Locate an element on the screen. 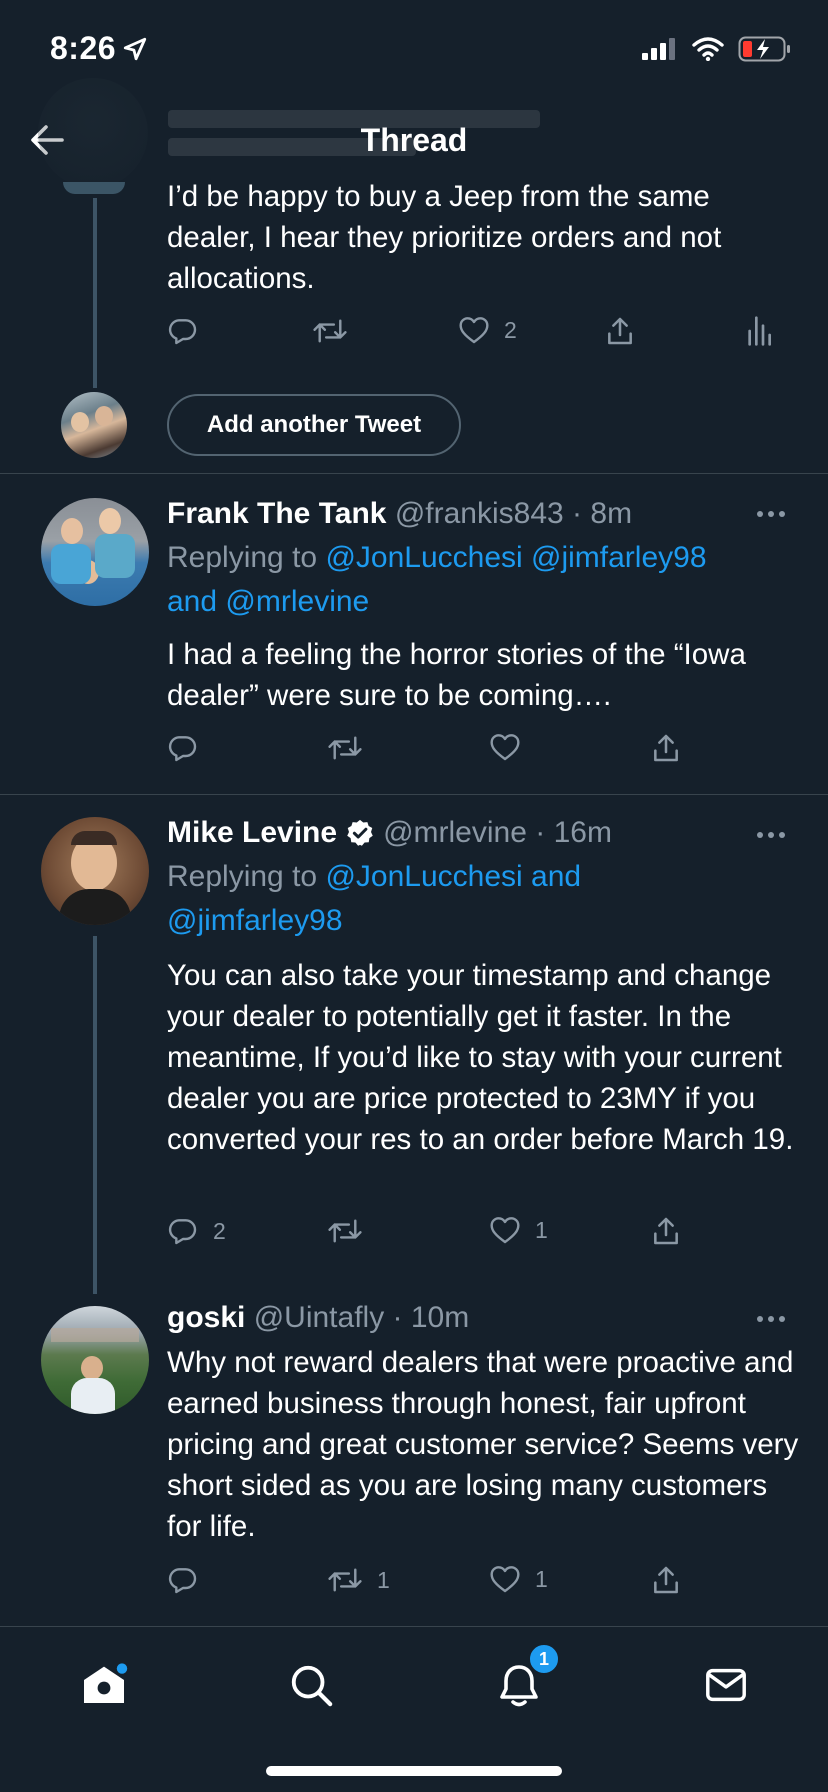 This screenshot has height=1792, width=828. timestamp: 8m is located at coordinates (611, 513).